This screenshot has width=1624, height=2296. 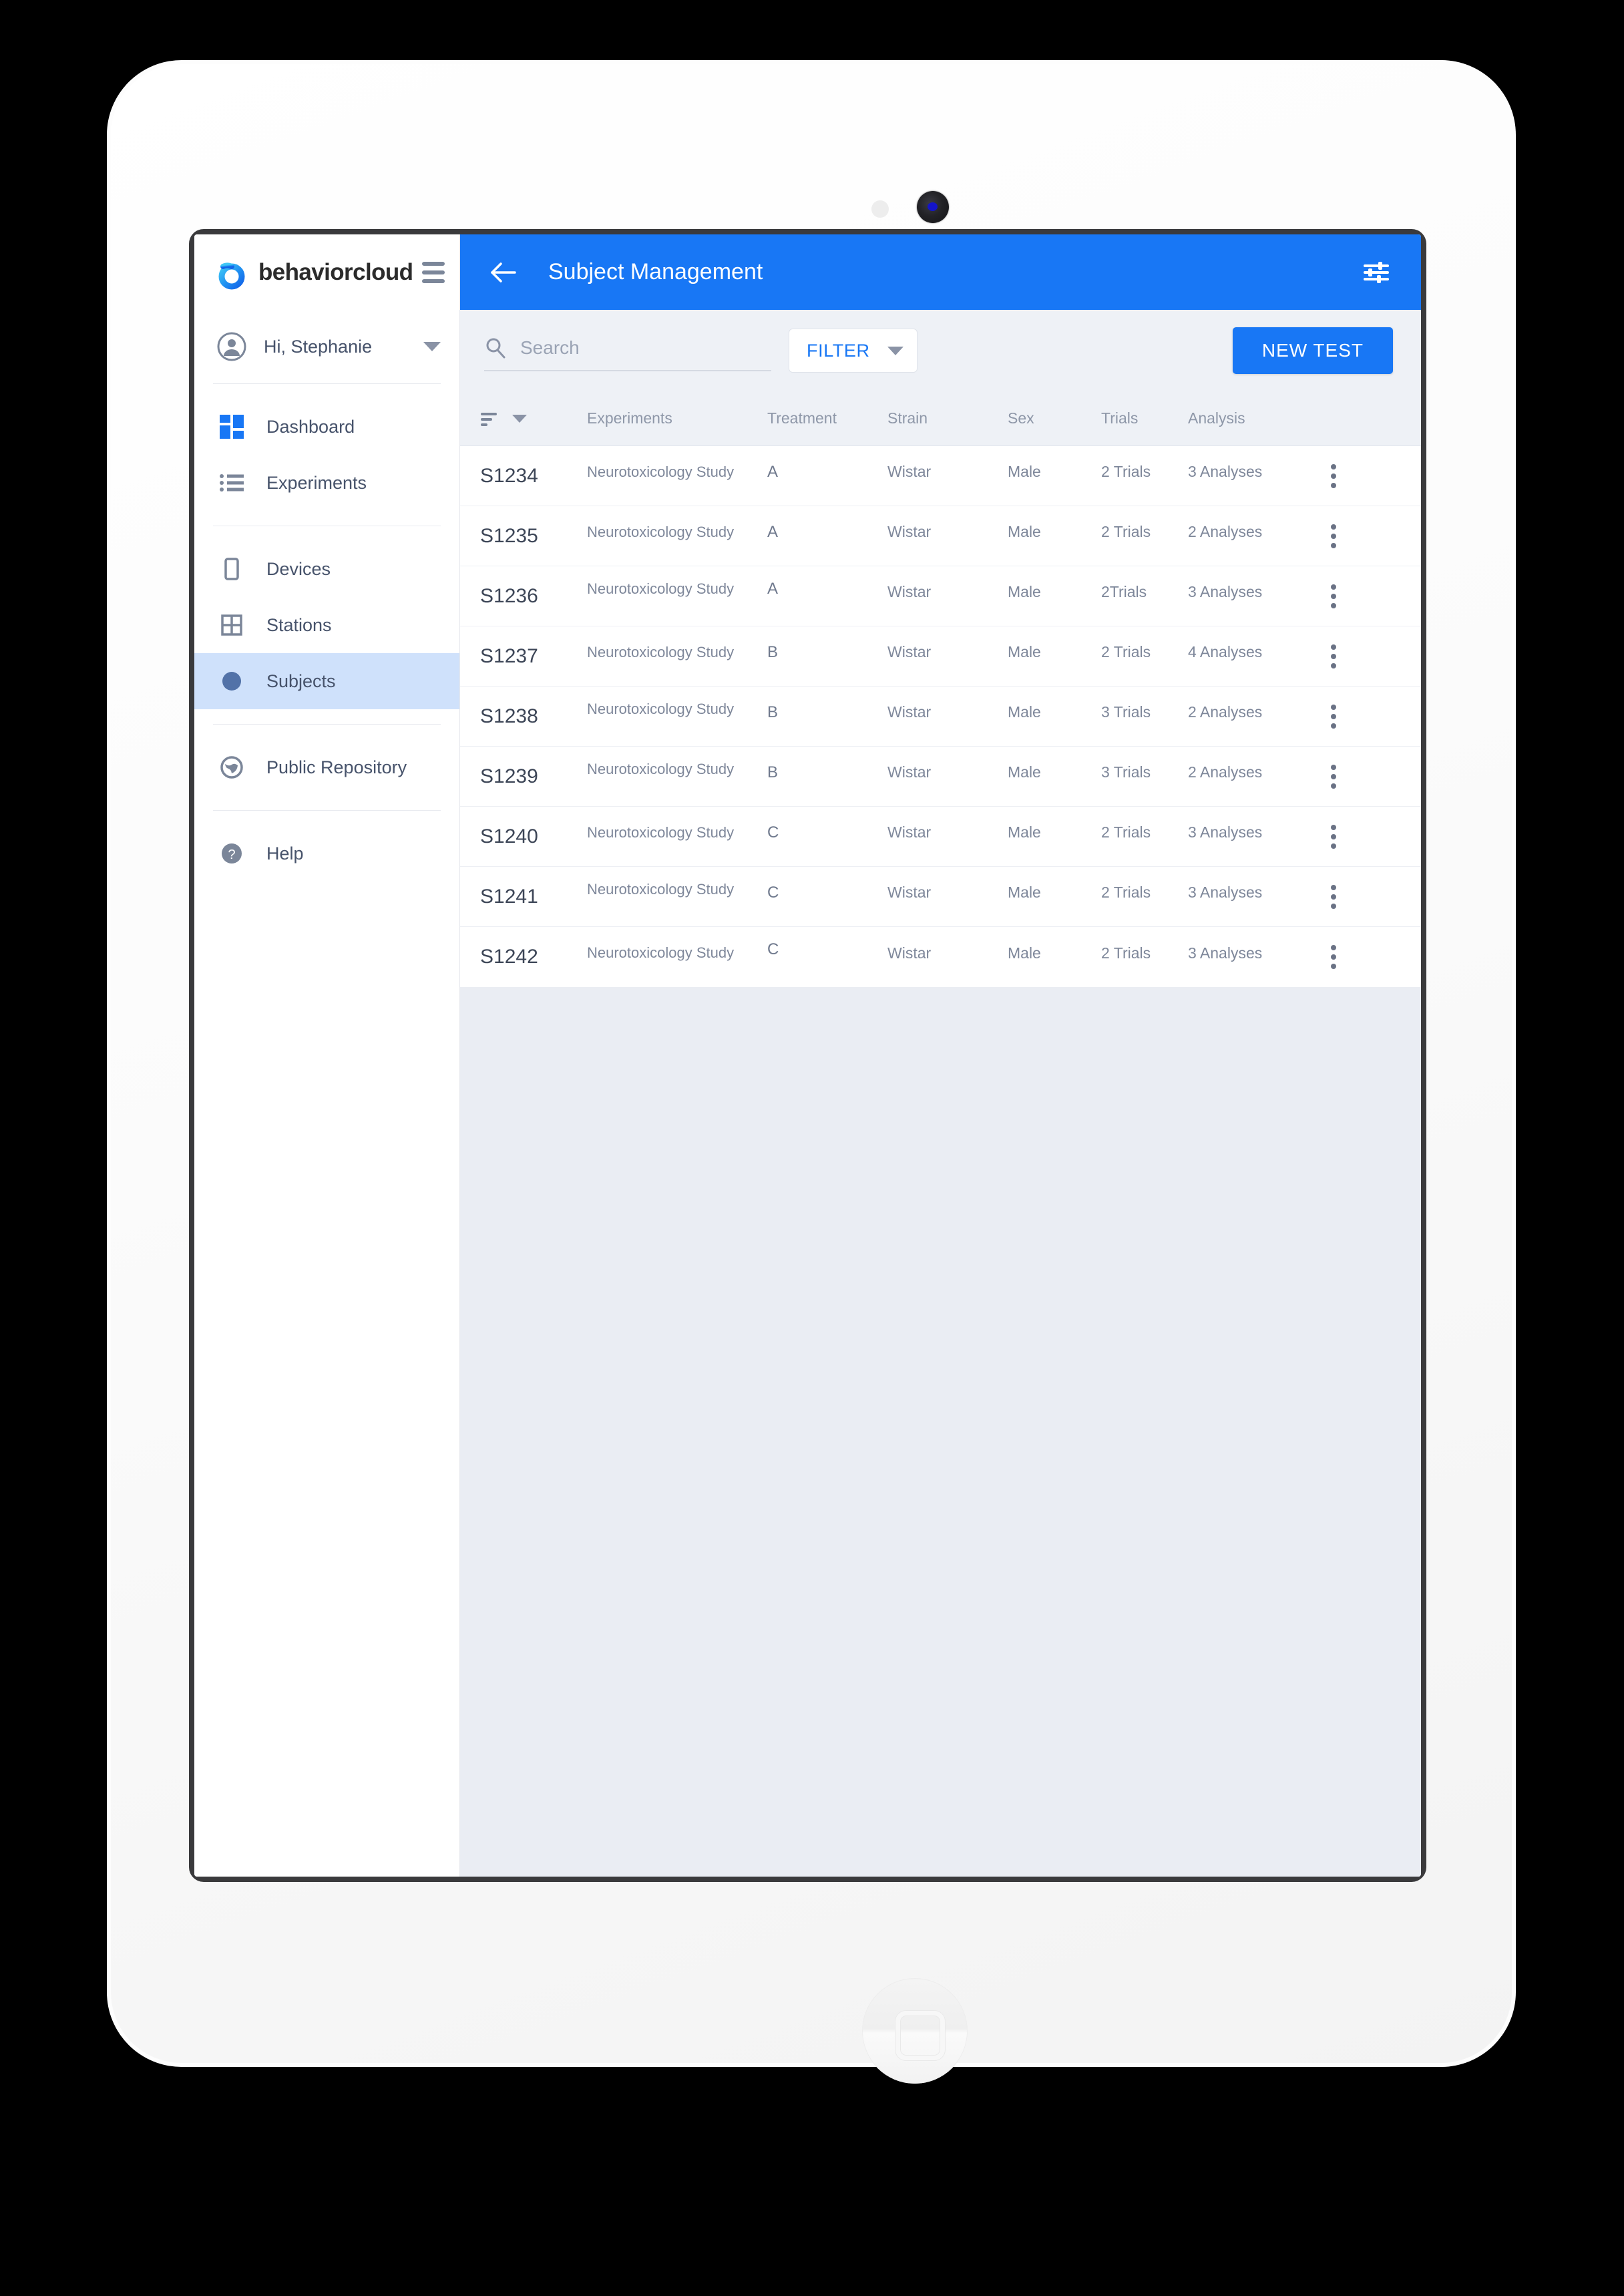 I want to click on sidebar-item-stations: Stations, so click(x=326, y=625).